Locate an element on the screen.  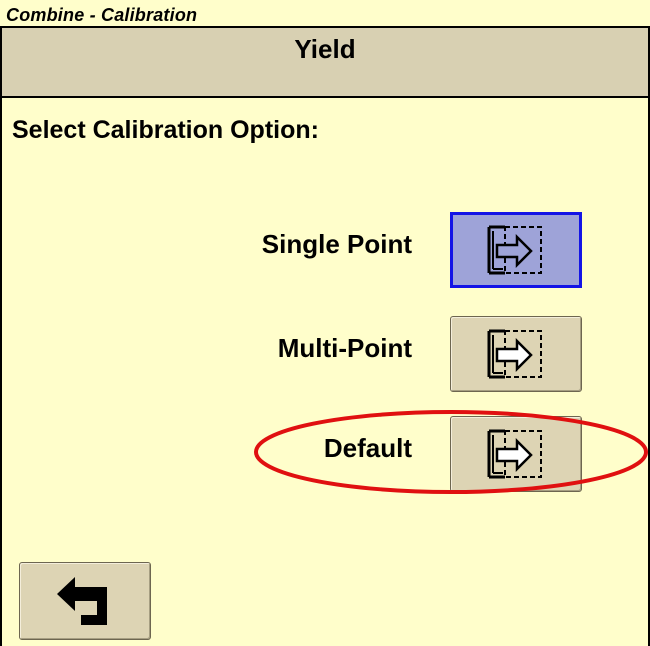
multi-point-button is located at coordinates (516, 354).